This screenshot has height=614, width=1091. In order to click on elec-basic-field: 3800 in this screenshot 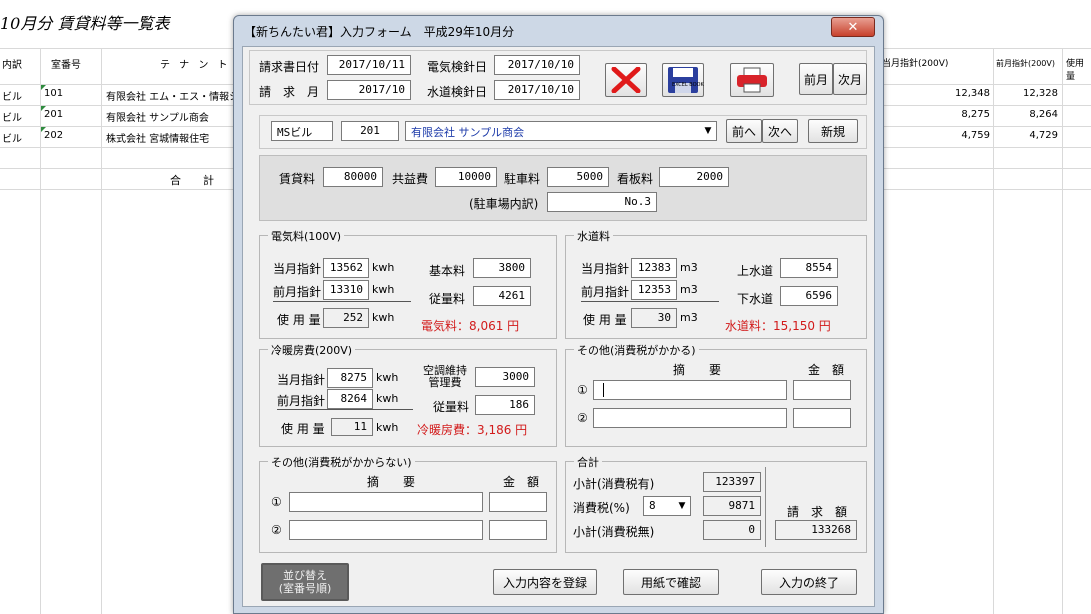, I will do `click(502, 268)`.